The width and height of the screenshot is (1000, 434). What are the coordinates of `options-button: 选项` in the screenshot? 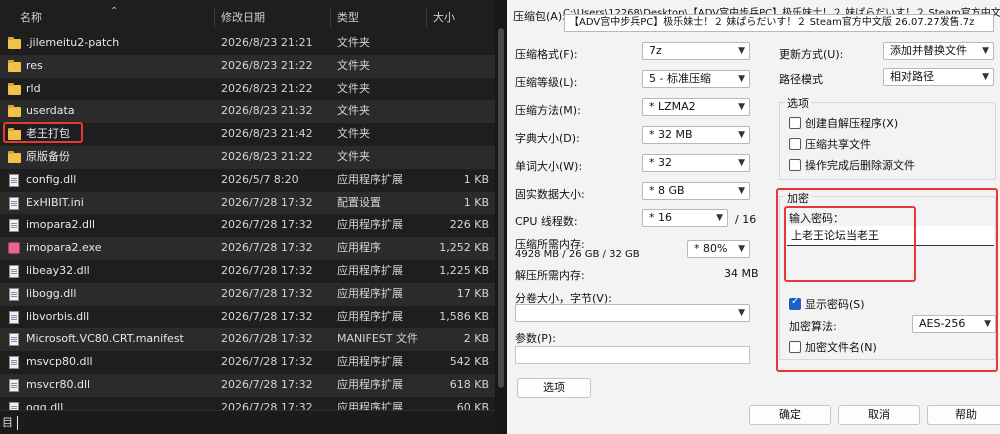 It's located at (554, 388).